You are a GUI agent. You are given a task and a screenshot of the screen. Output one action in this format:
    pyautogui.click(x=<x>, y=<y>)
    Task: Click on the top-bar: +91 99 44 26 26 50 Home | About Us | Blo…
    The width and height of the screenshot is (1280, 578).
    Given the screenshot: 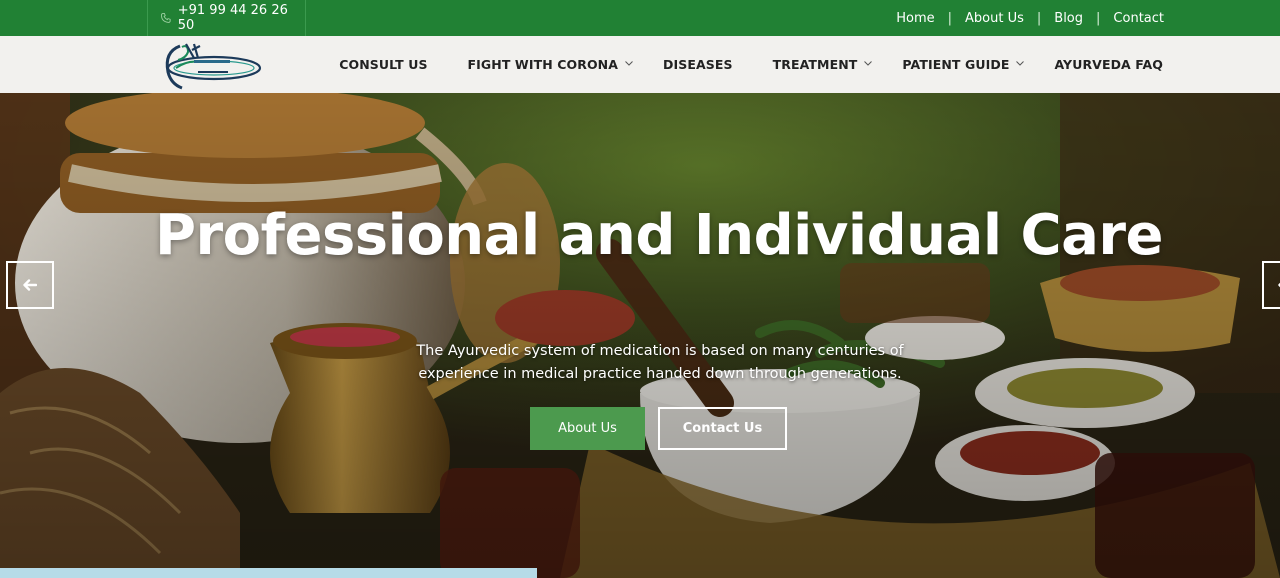 What is the action you would take?
    pyautogui.click(x=640, y=18)
    